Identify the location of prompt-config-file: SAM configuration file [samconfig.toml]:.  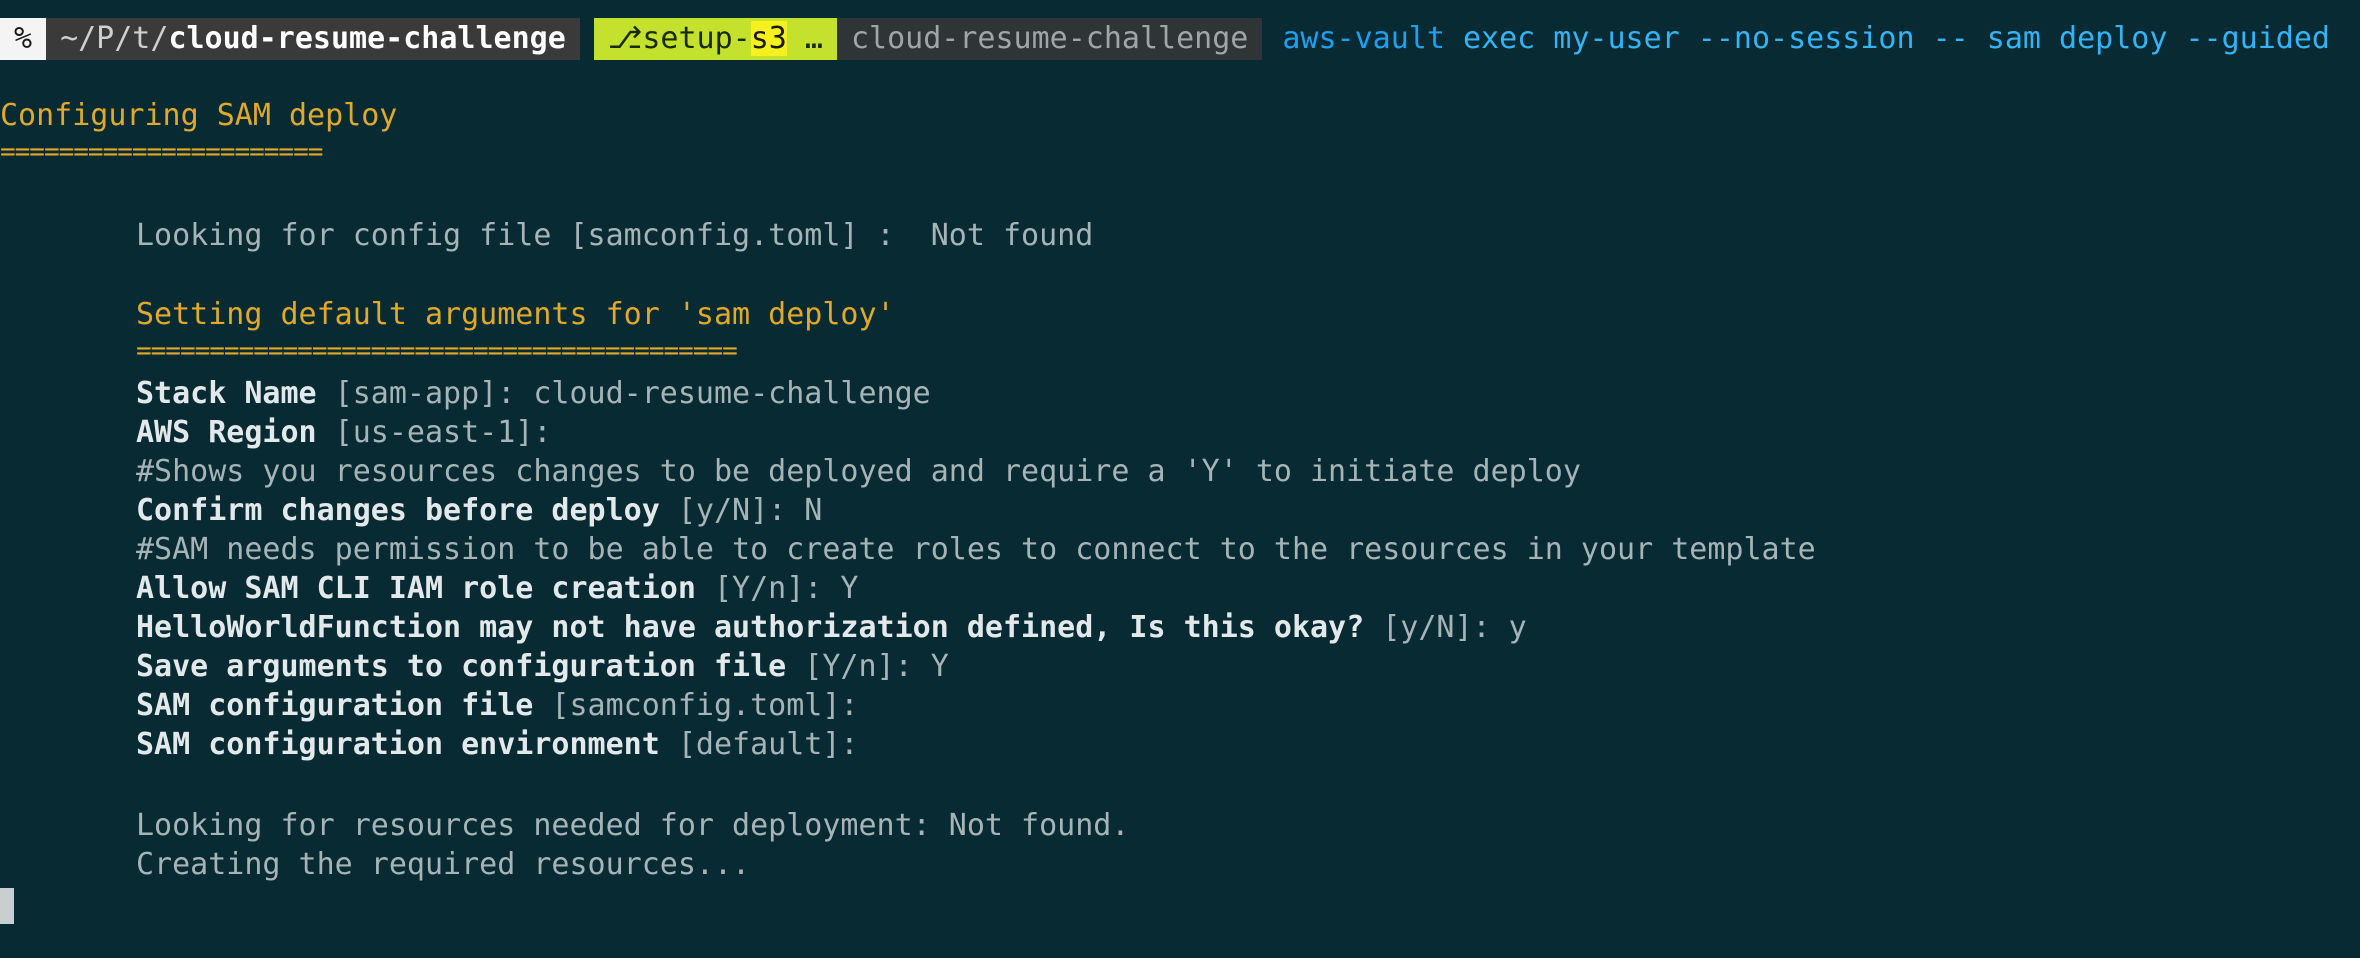
(497, 706).